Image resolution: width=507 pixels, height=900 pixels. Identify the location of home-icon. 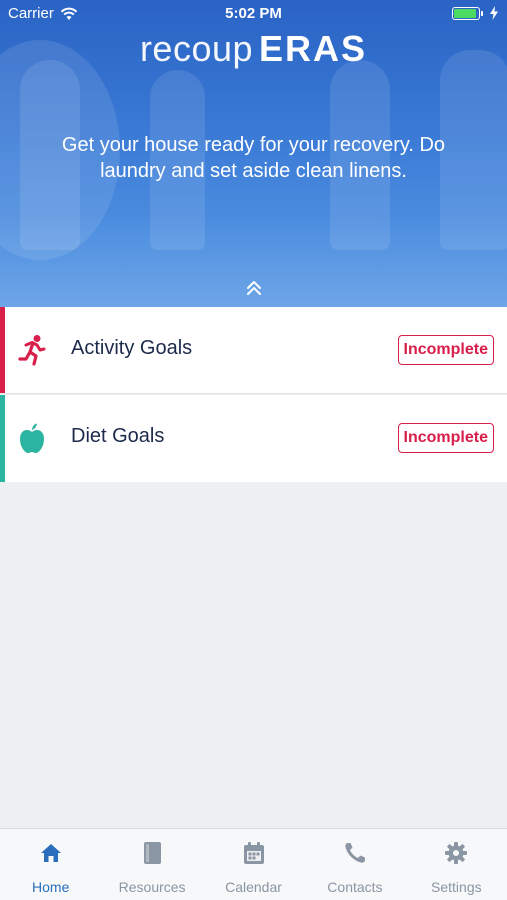
(50, 853).